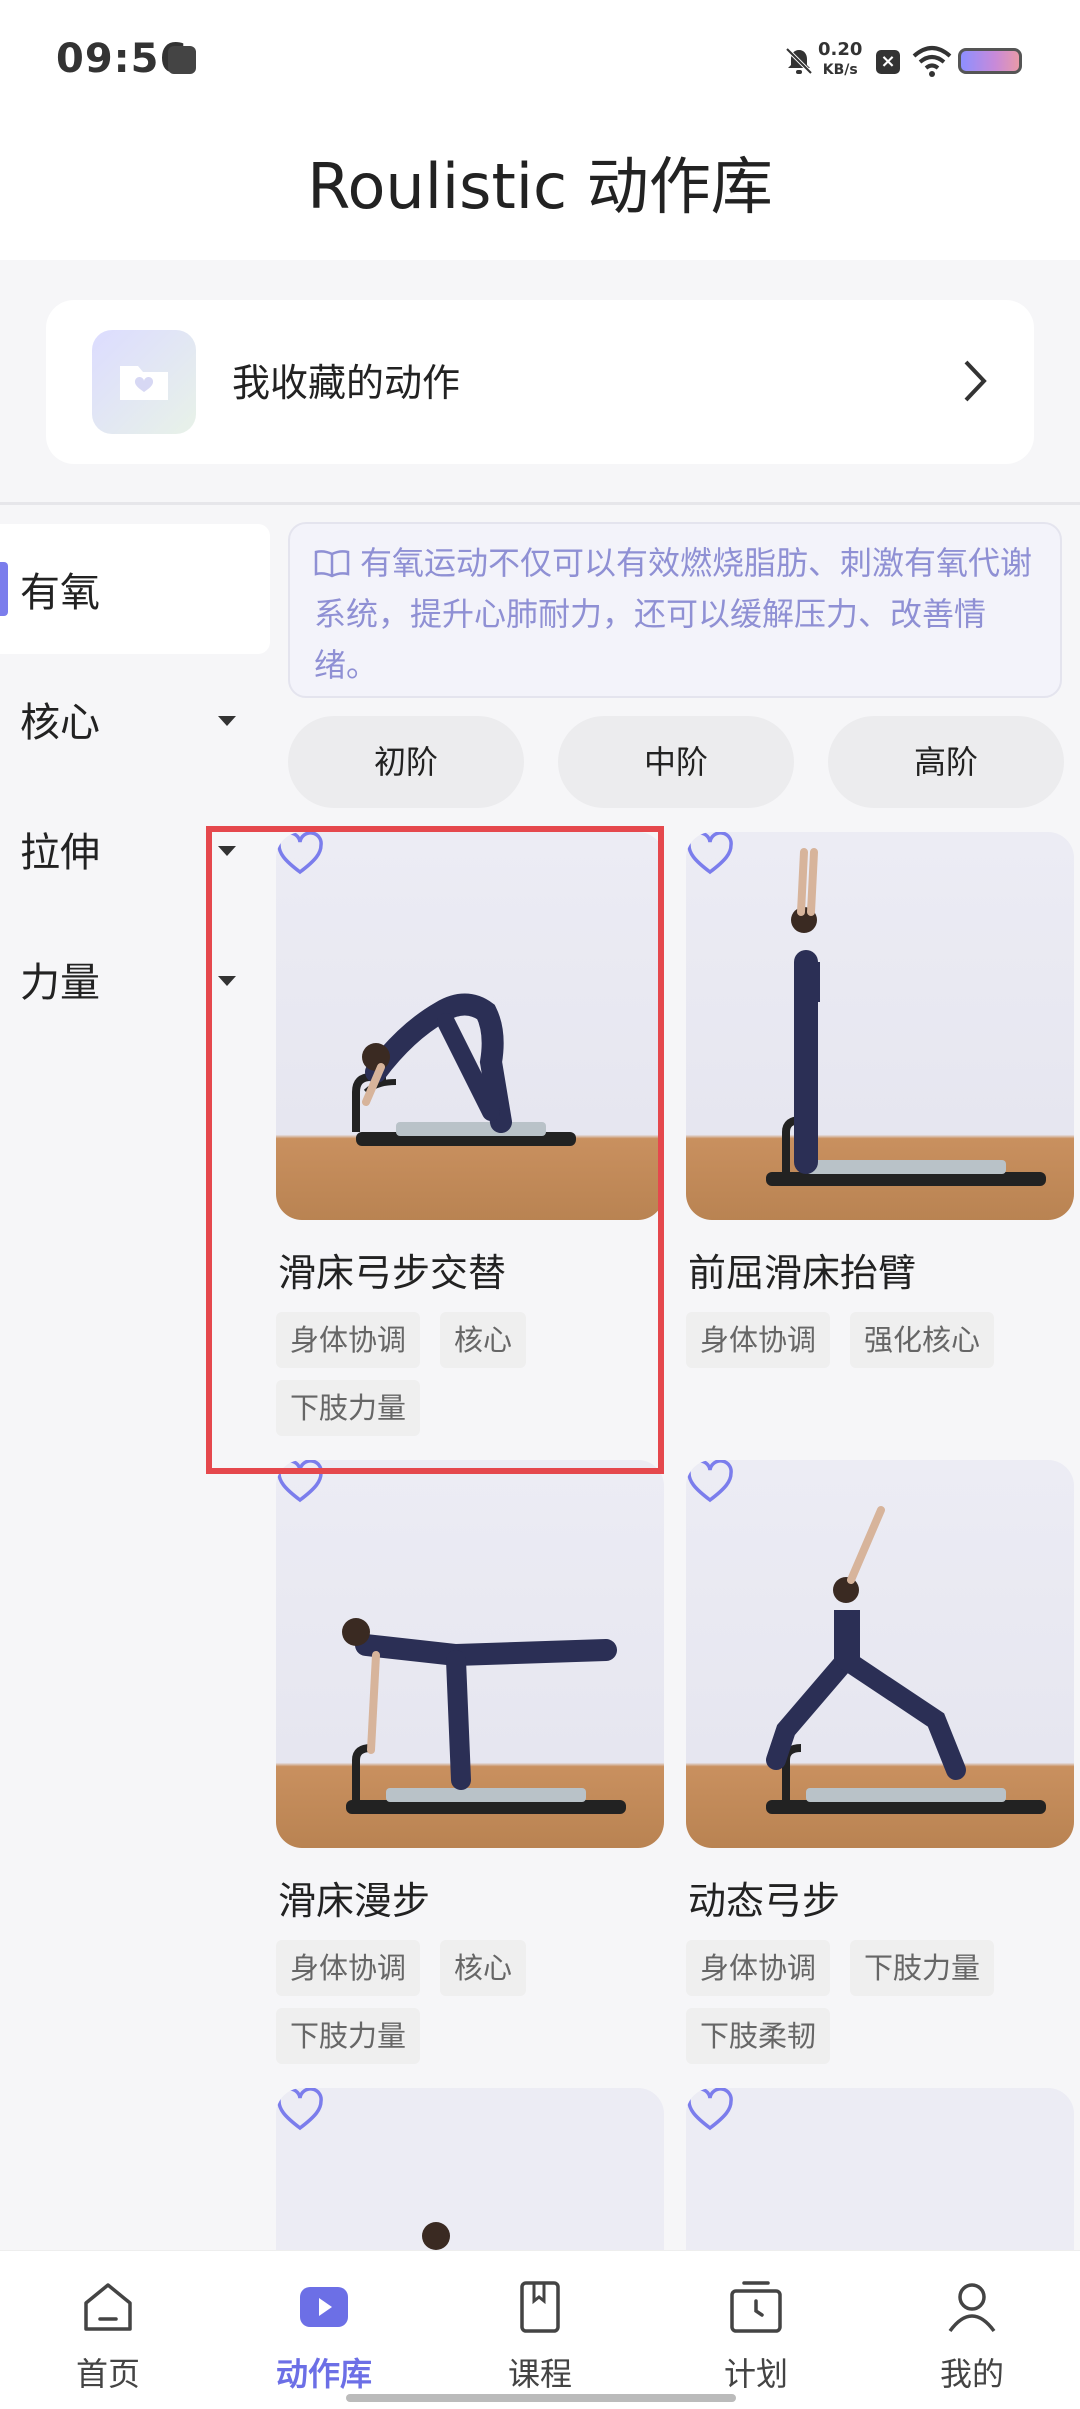  Describe the element at coordinates (888, 62) in the screenshot. I see `app-notify-icon: ×` at that location.